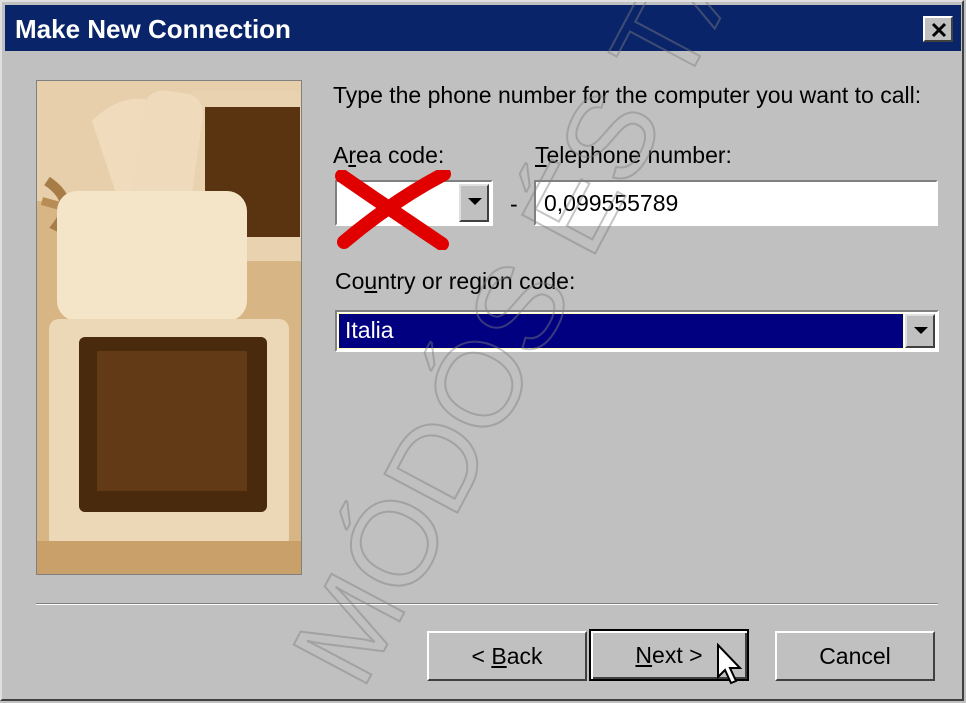  Describe the element at coordinates (633, 155) in the screenshot. I see `telephone-number-label: Telephone number:` at that location.